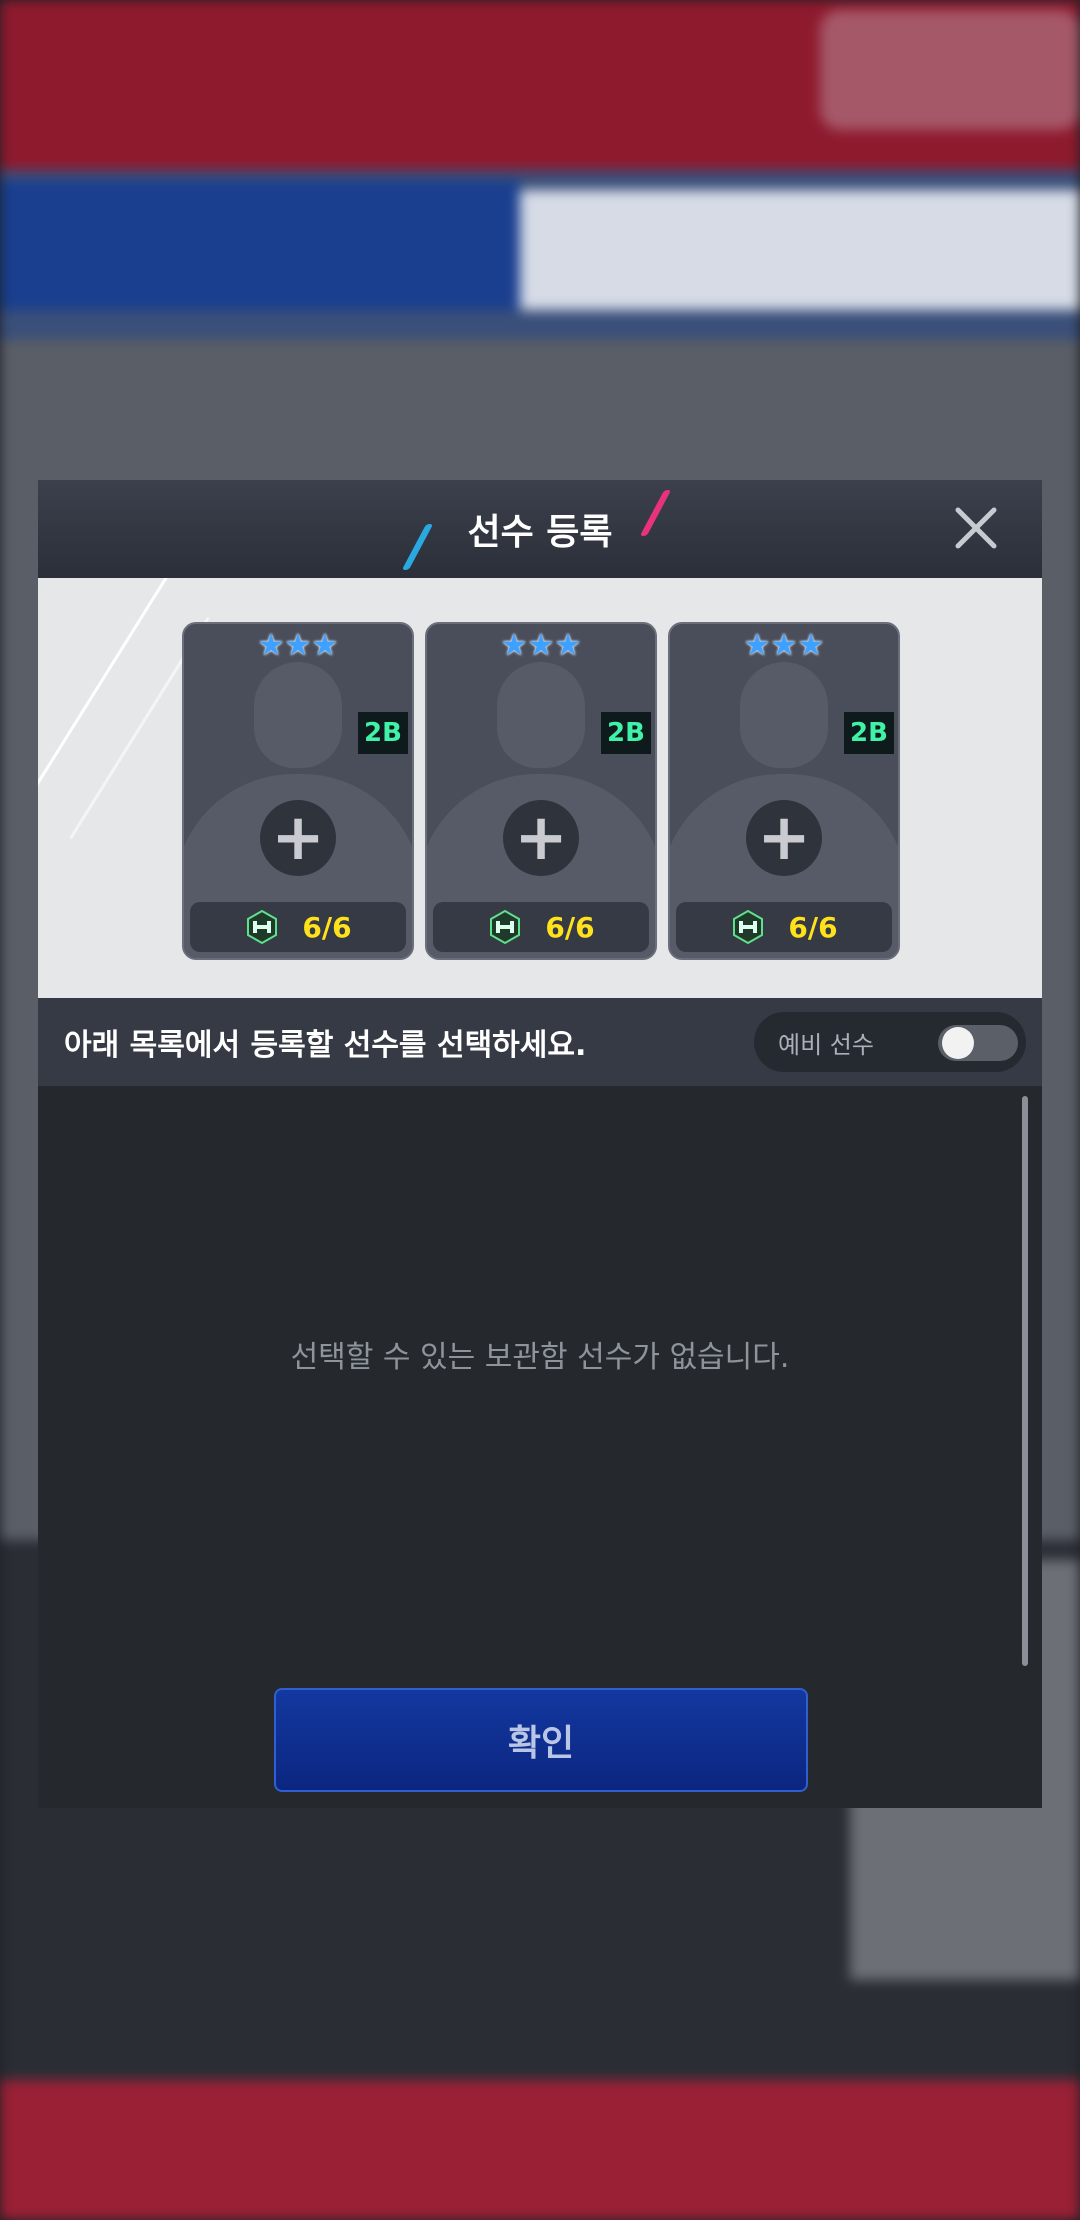 This screenshot has width=1080, height=2220. I want to click on confirm-button: 확인, so click(541, 1740).